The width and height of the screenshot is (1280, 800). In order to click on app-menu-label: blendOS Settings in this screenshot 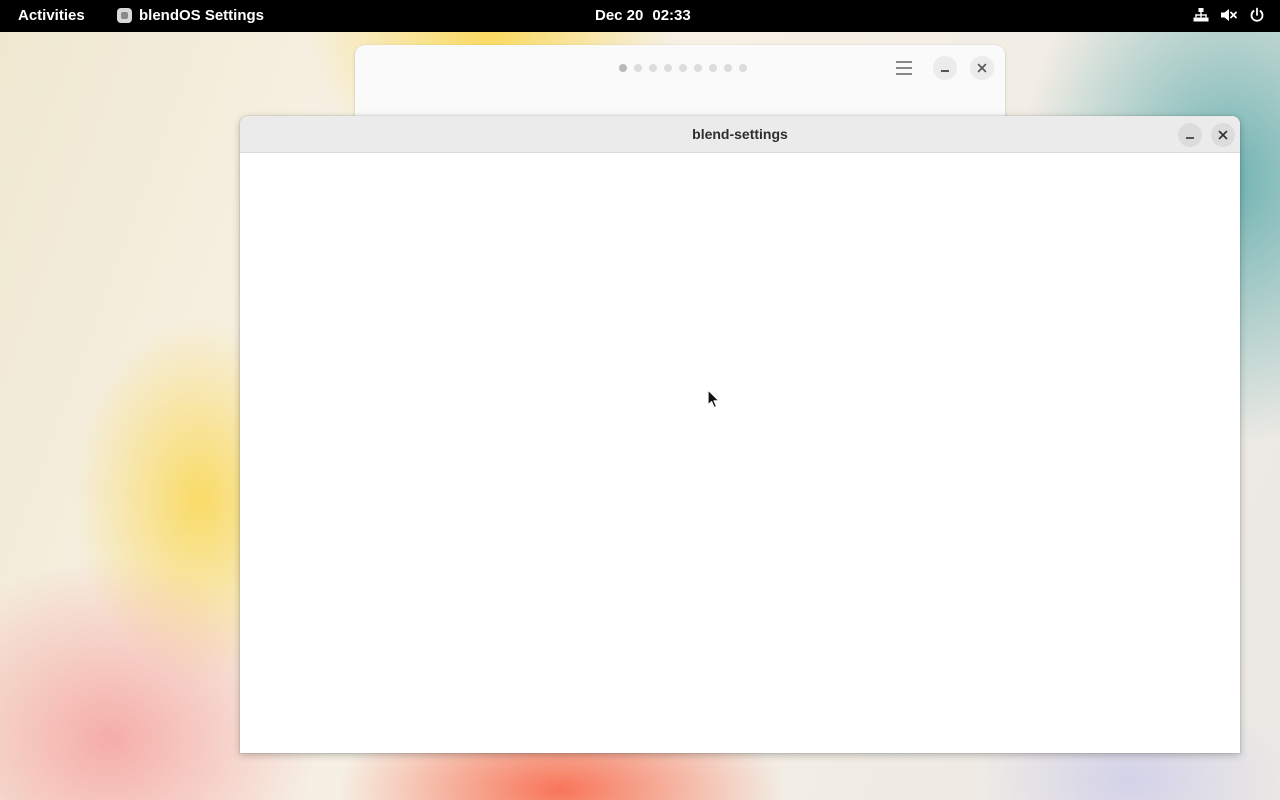, I will do `click(202, 15)`.